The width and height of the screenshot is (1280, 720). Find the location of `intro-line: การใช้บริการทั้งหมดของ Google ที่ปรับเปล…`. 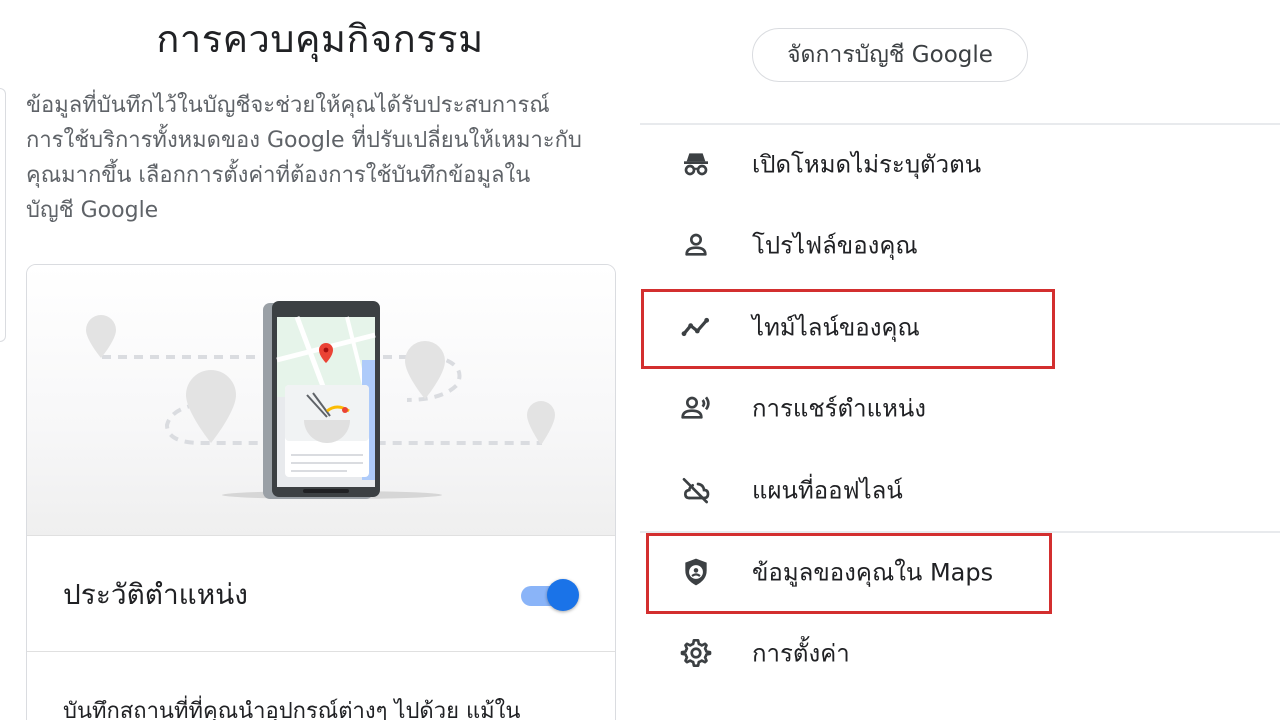

intro-line: การใช้บริการทั้งหมดของ Google ที่ปรับเปล… is located at coordinates (304, 140).